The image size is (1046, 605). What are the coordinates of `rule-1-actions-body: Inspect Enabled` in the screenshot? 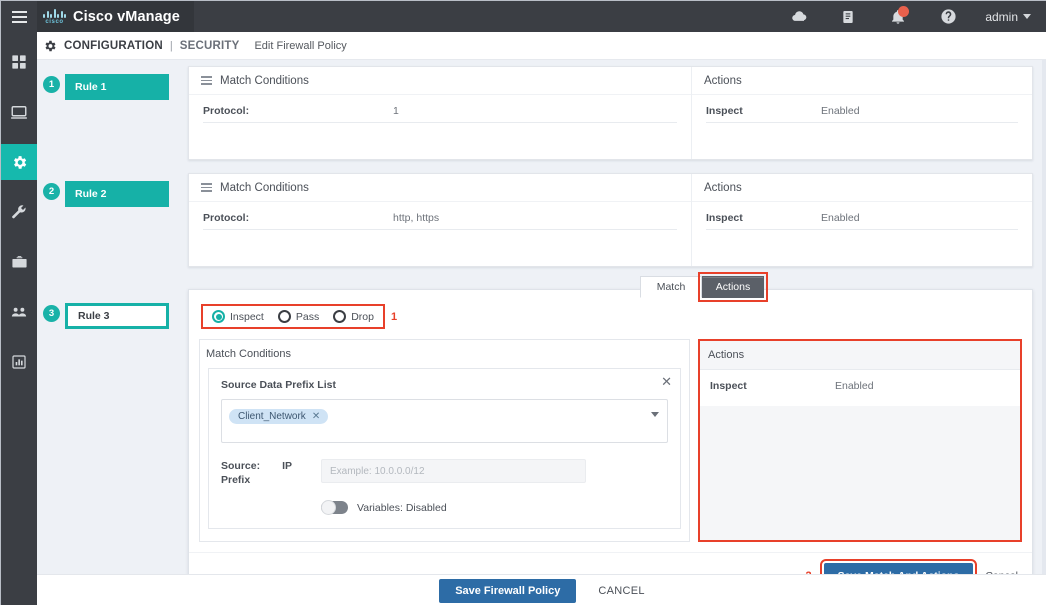 It's located at (862, 127).